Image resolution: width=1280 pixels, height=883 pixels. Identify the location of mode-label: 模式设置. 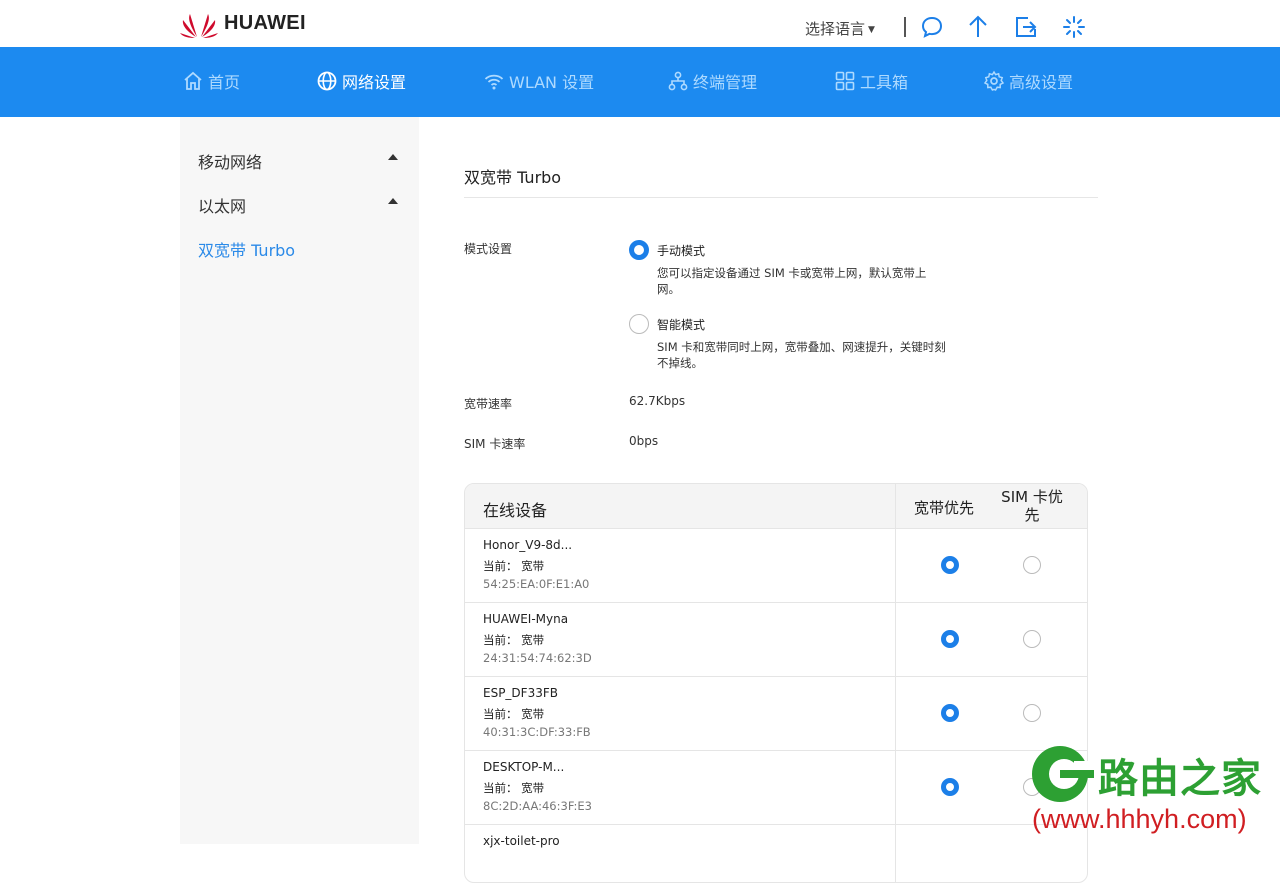
(488, 249).